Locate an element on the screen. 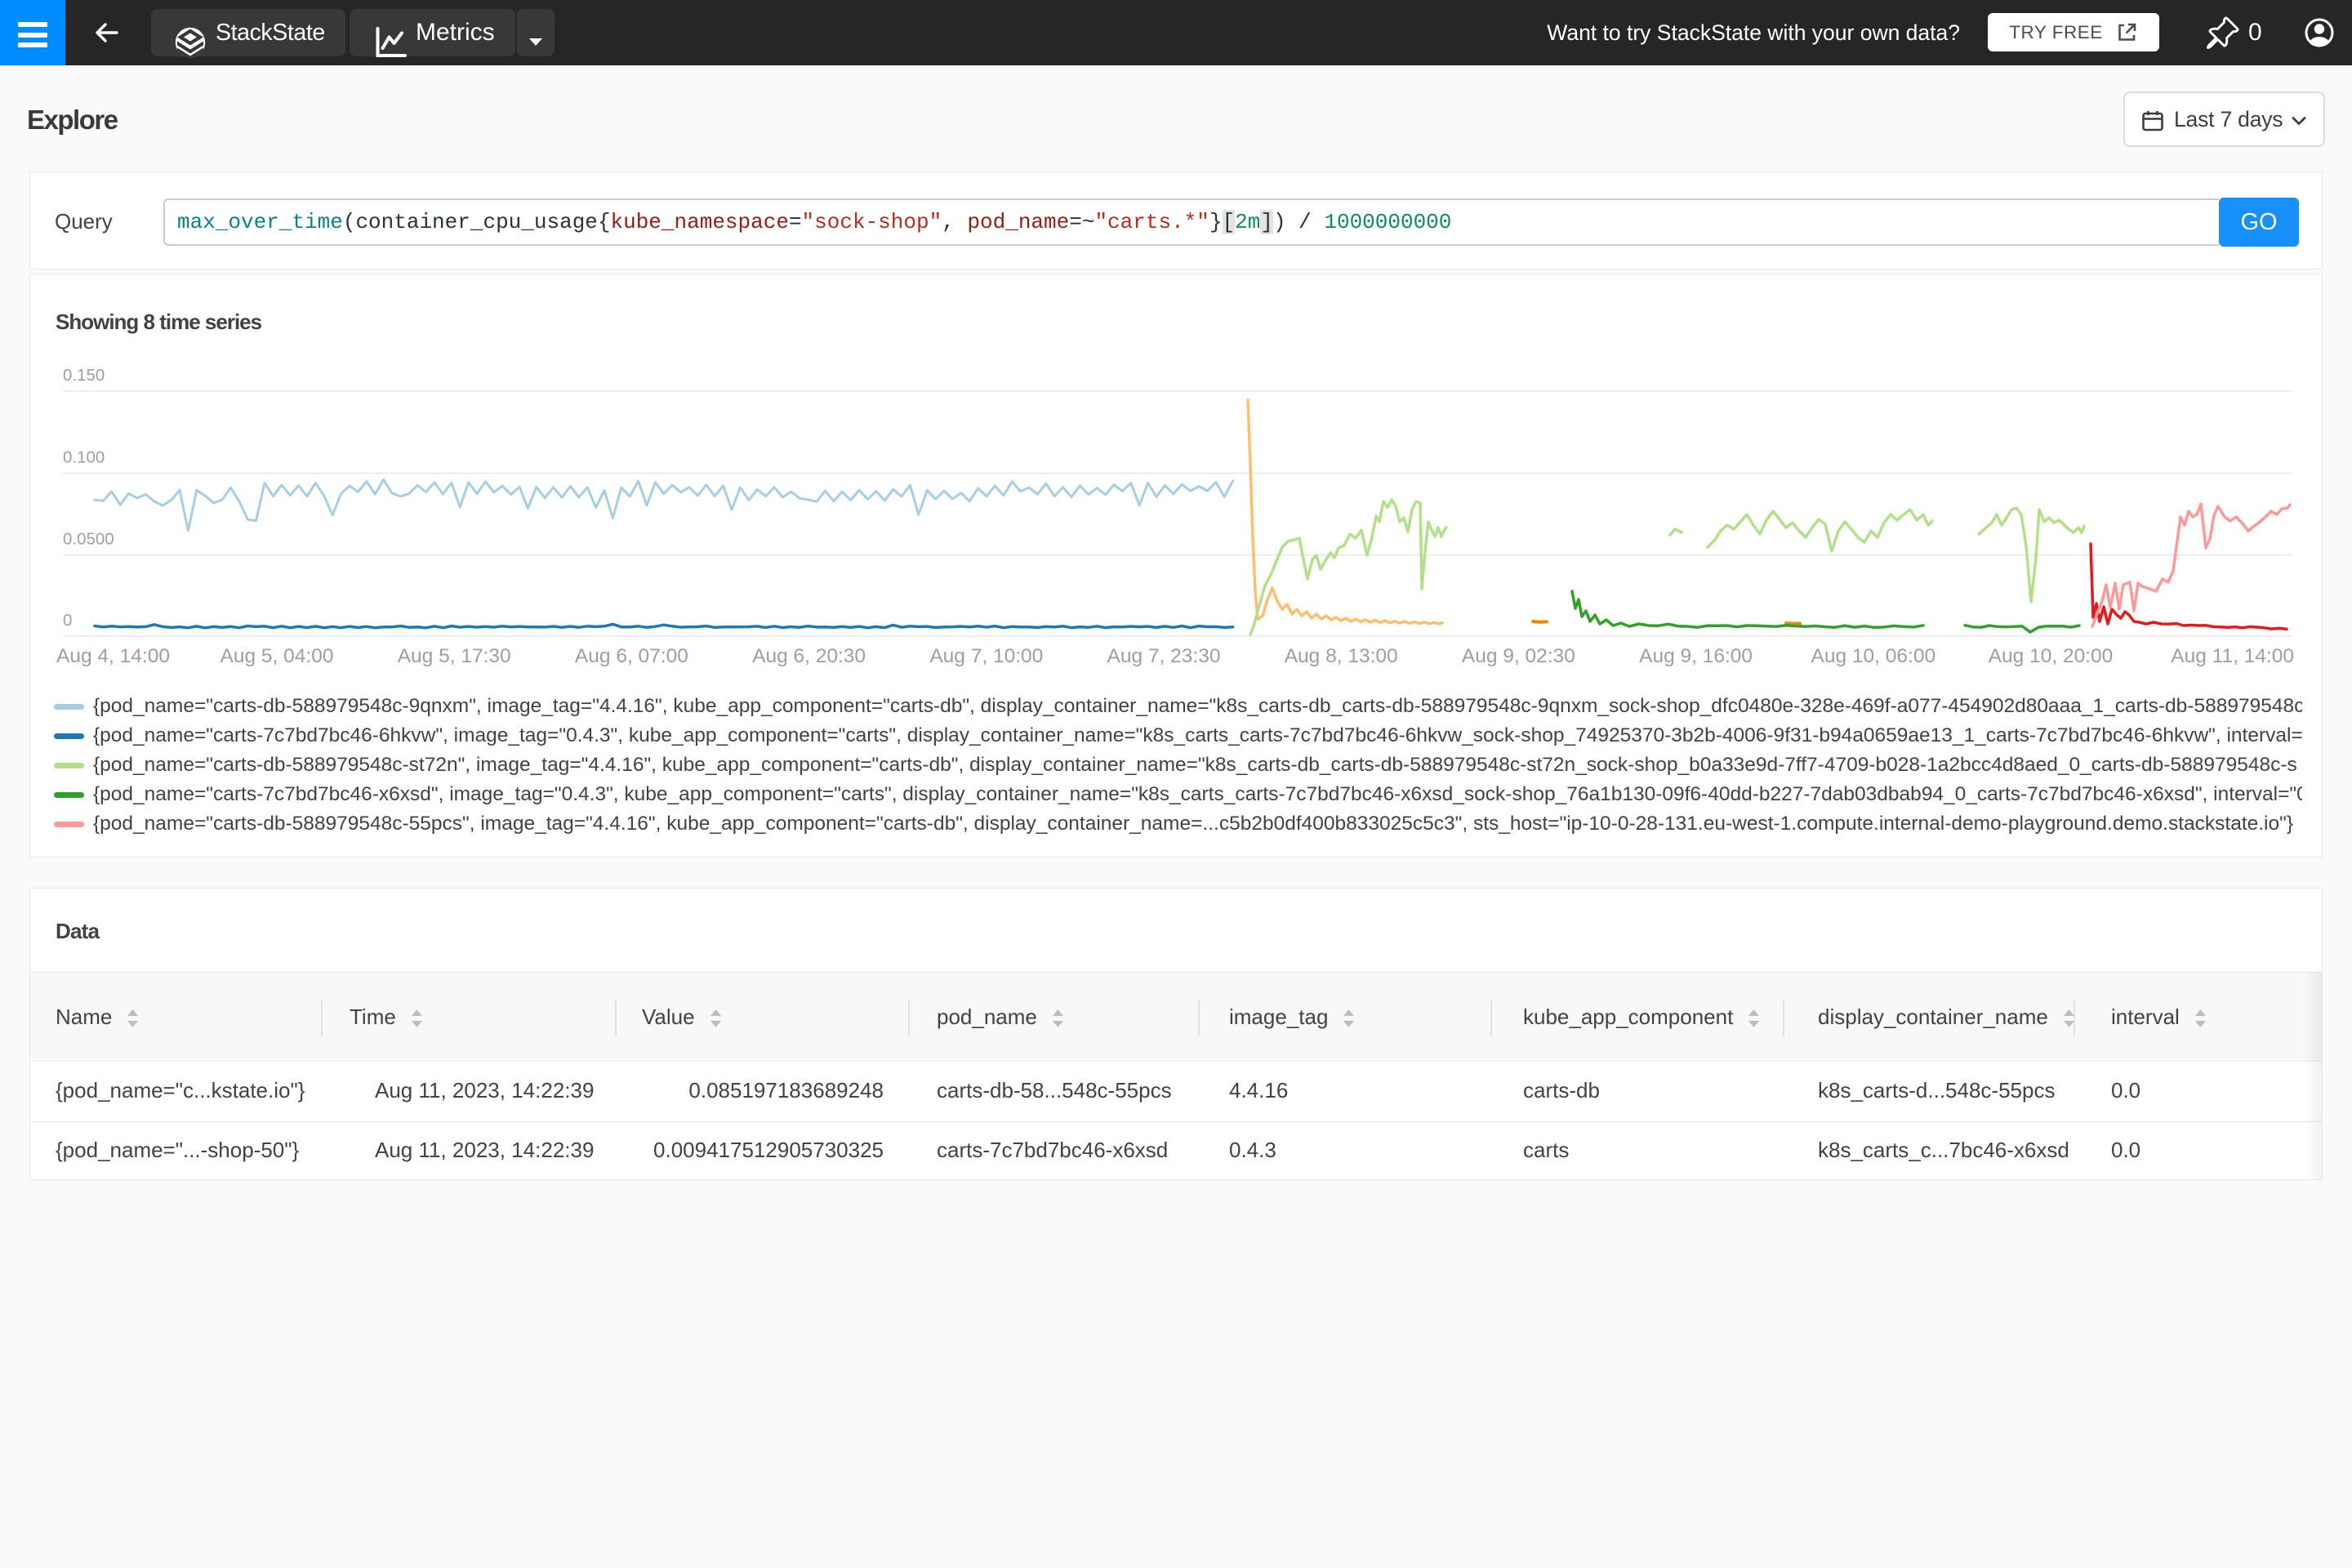  svg-text: Aug 9, 02:30 is located at coordinates (1518, 656).